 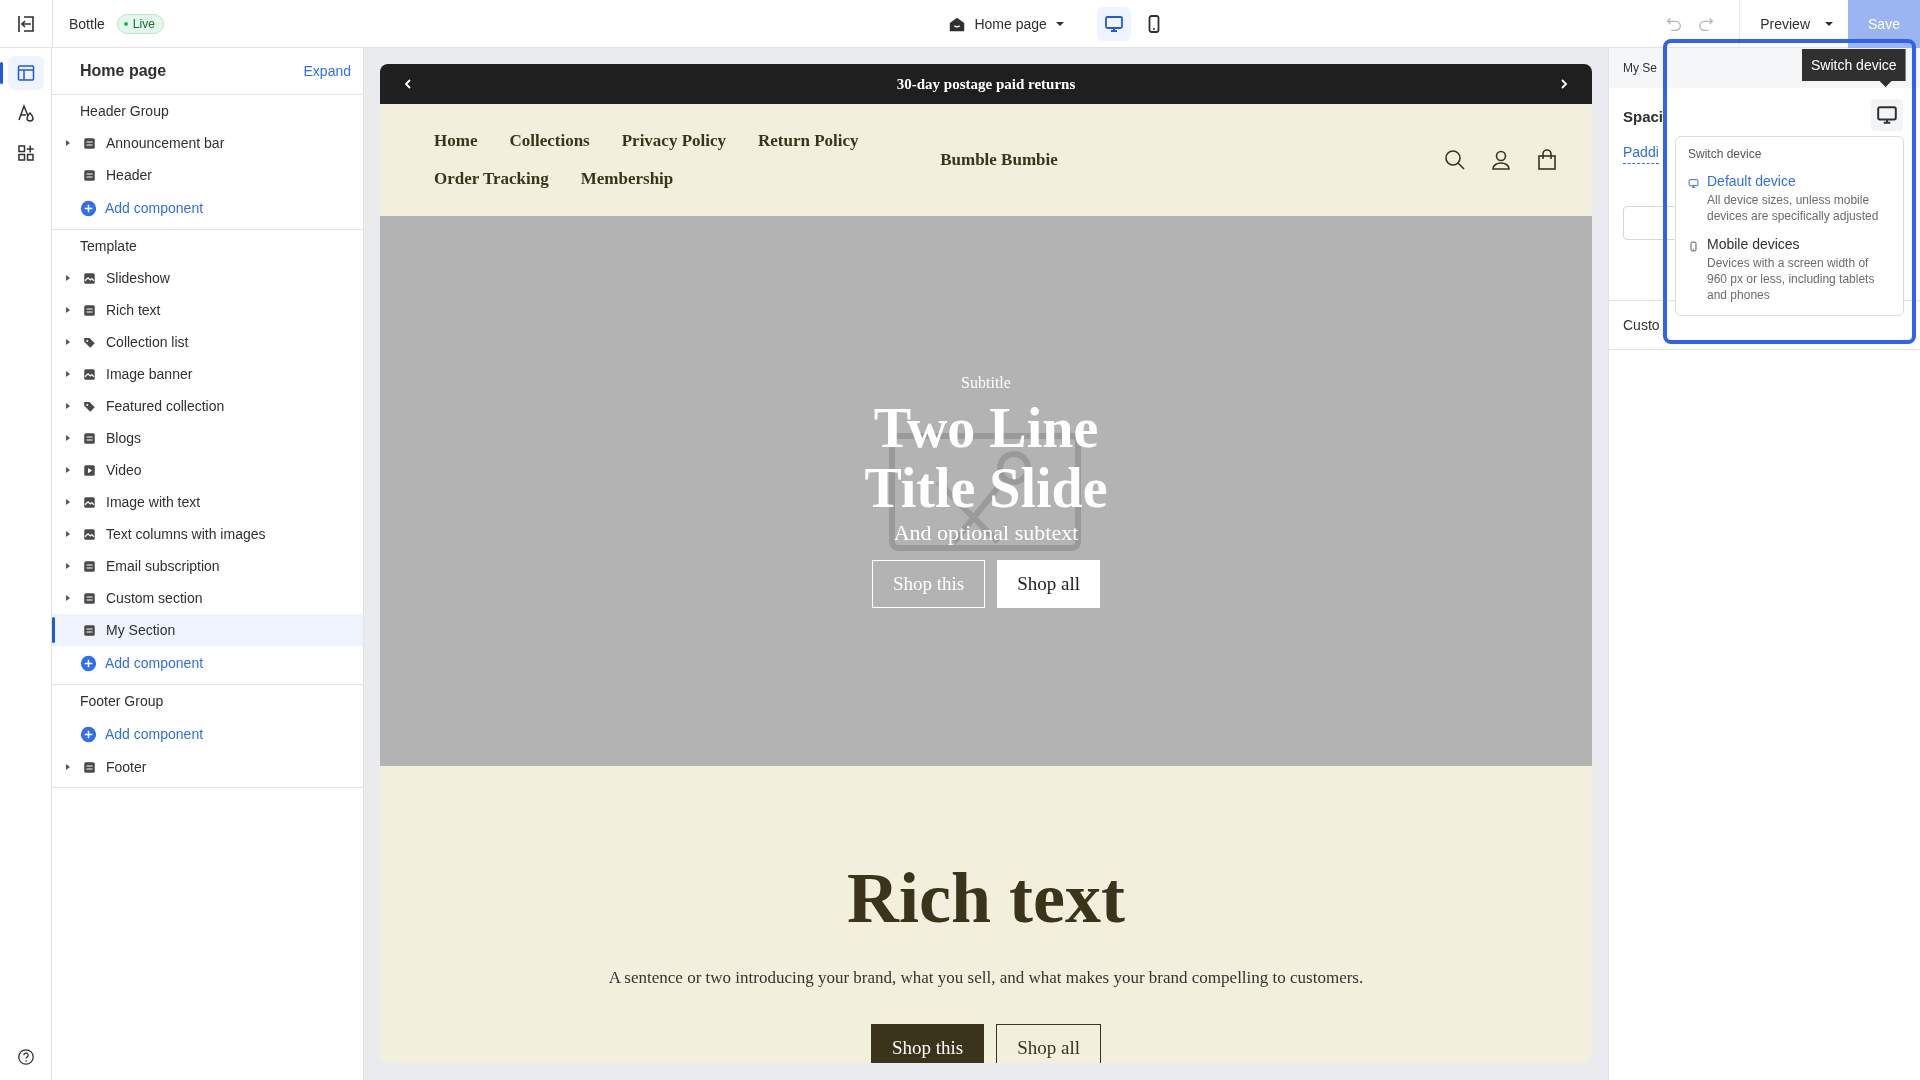 I want to click on padding-tab: Paddi, so click(x=1641, y=154).